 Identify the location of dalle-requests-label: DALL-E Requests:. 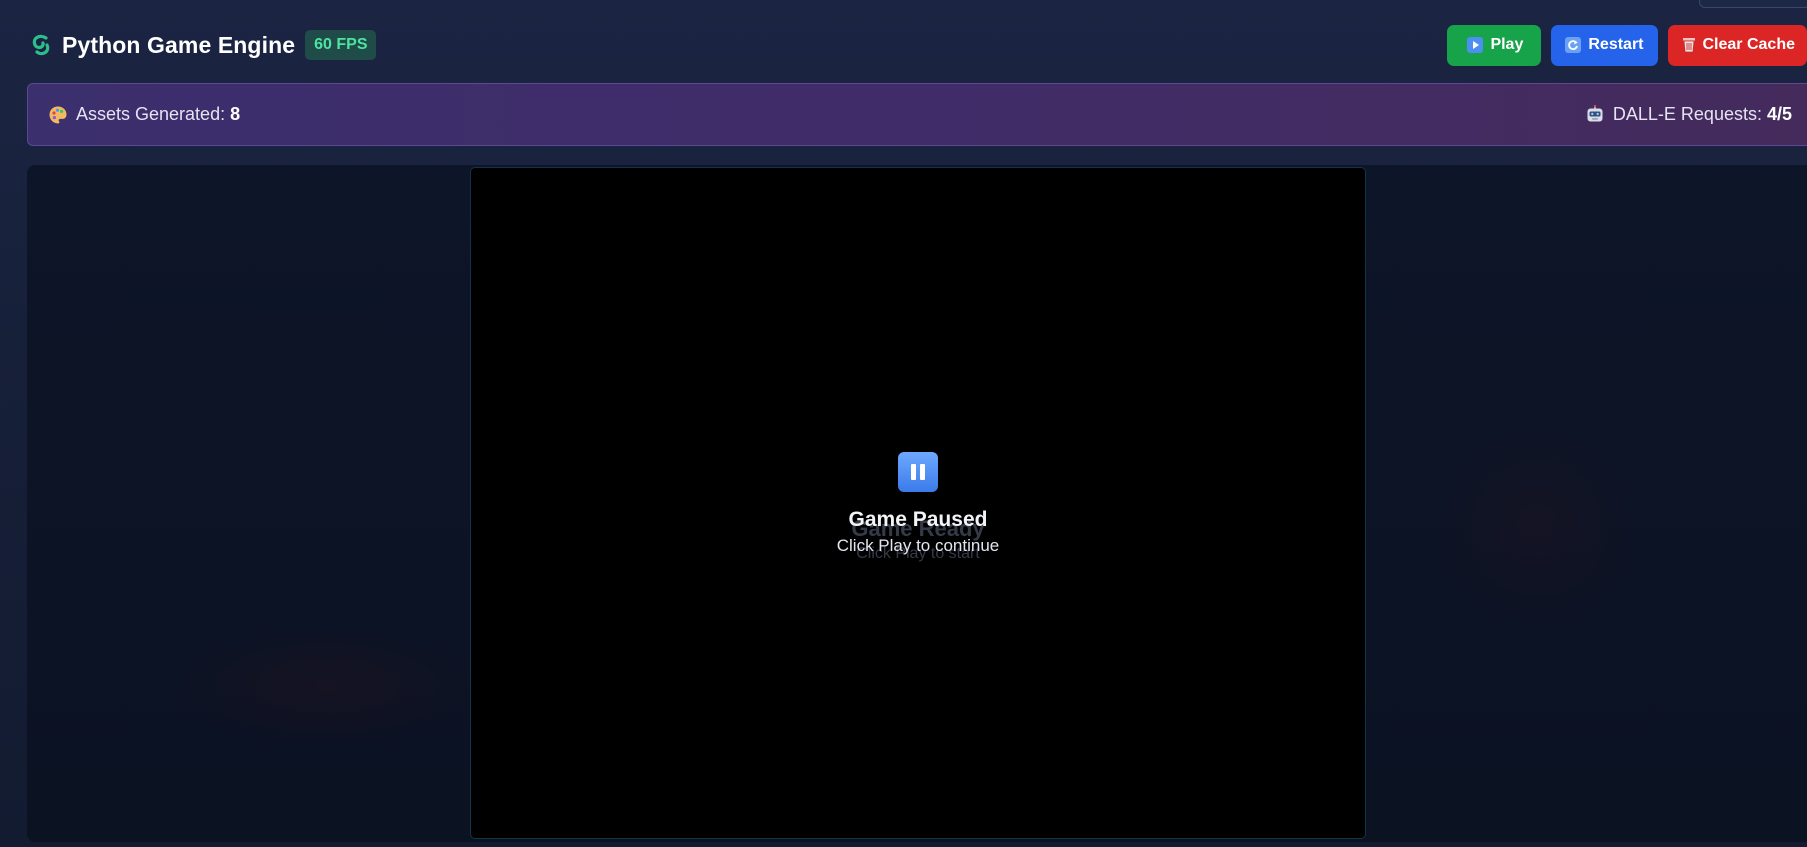
(1687, 114).